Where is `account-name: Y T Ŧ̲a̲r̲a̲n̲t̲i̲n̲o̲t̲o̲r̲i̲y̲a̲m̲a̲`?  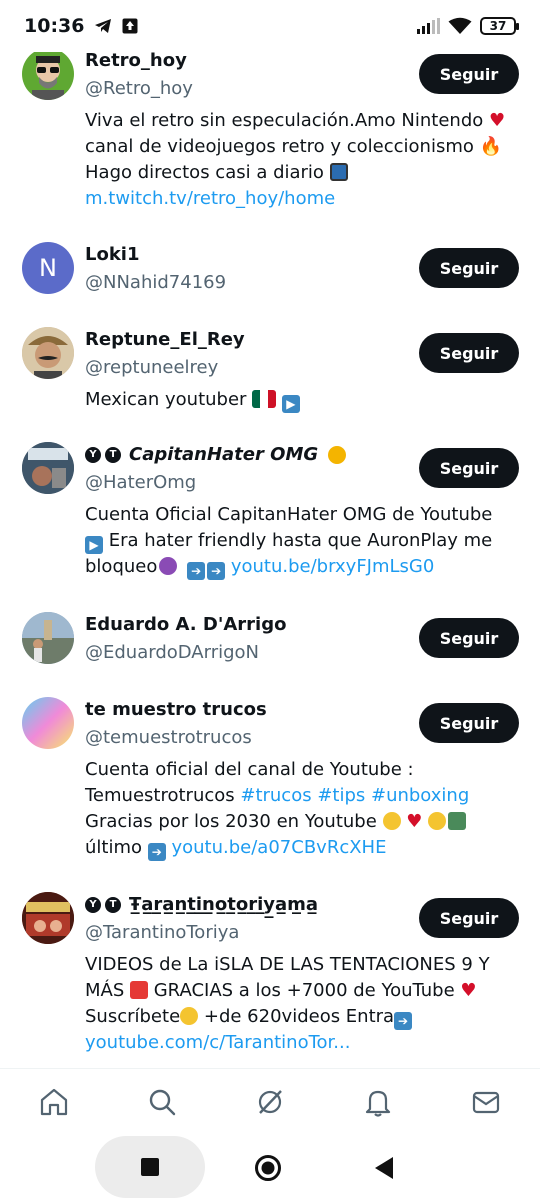
account-name: Y T Ŧ̲a̲r̲a̲n̲t̲i̲n̲o̲t̲o̲r̲i̲y̲a̲m̲a̲ is located at coordinates (201, 904).